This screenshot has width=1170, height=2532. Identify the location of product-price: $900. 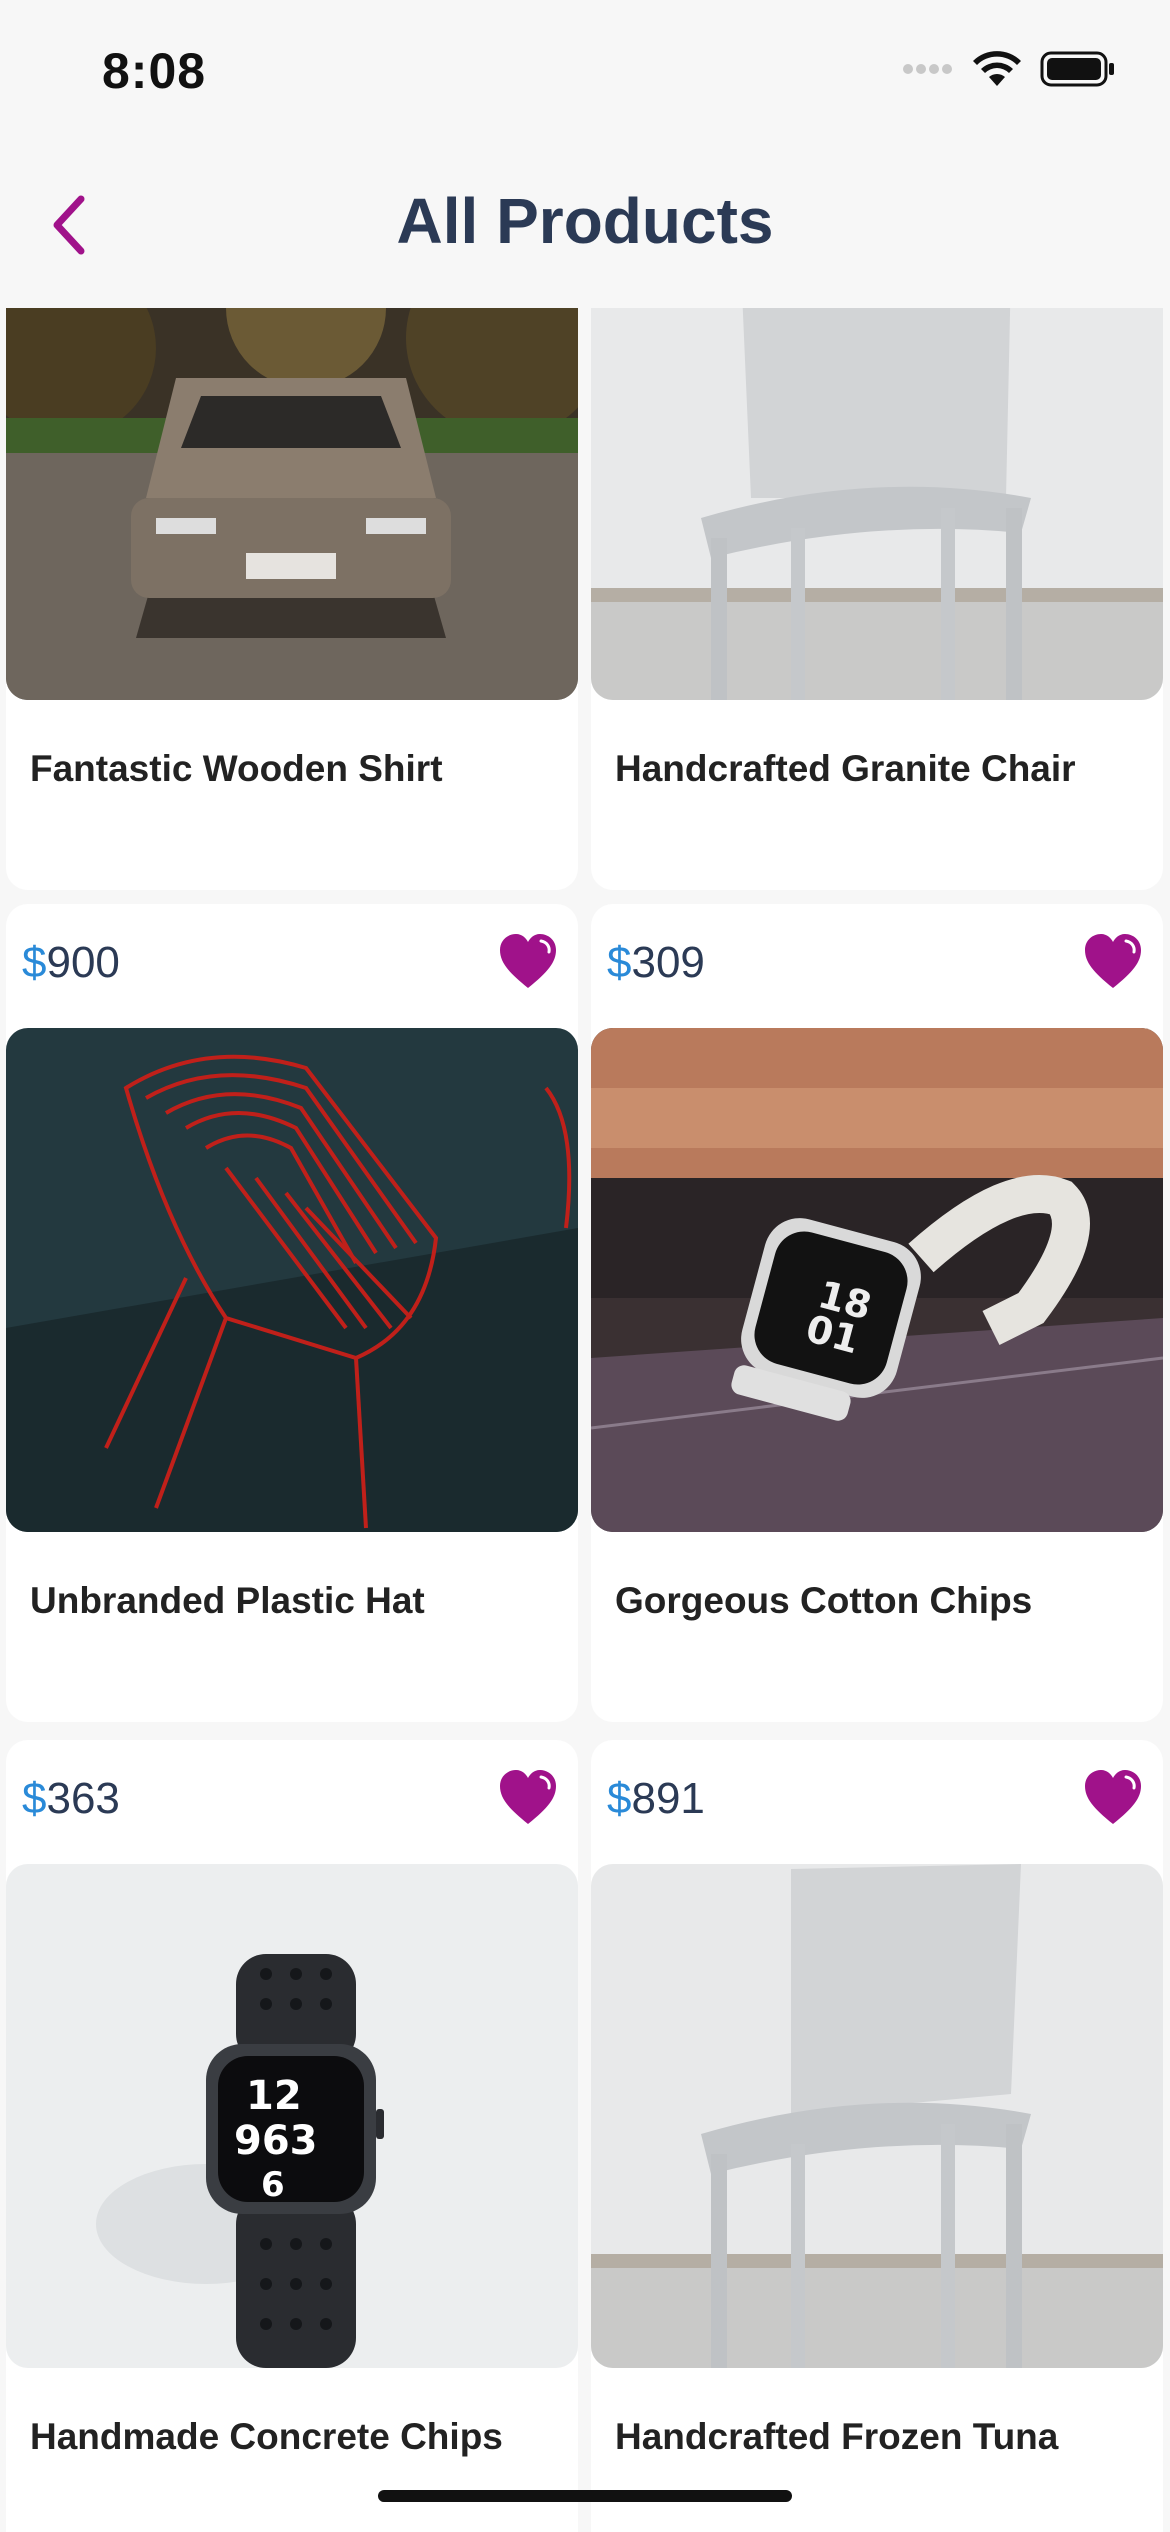
(71, 962).